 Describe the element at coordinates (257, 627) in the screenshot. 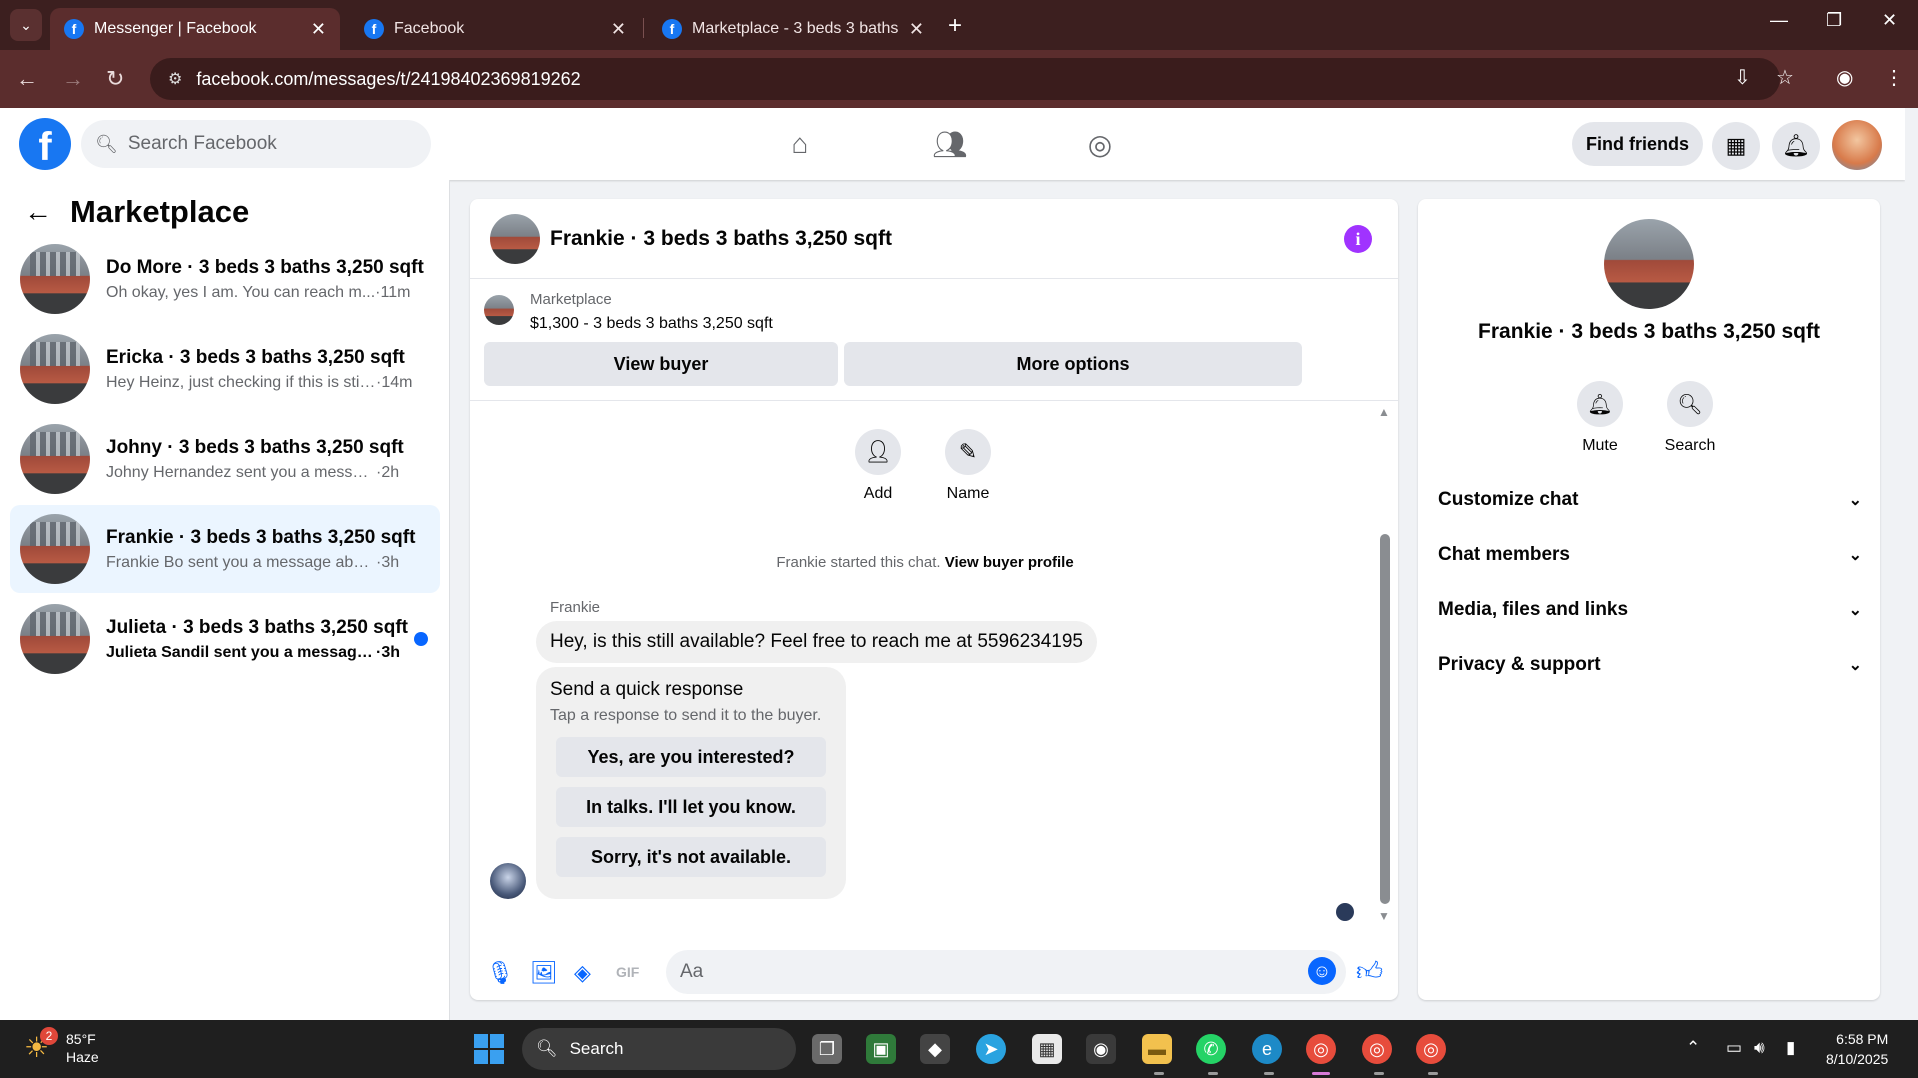

I see `conversation-name: Julieta · 3 beds 3 baths 3,250 sqft` at that location.